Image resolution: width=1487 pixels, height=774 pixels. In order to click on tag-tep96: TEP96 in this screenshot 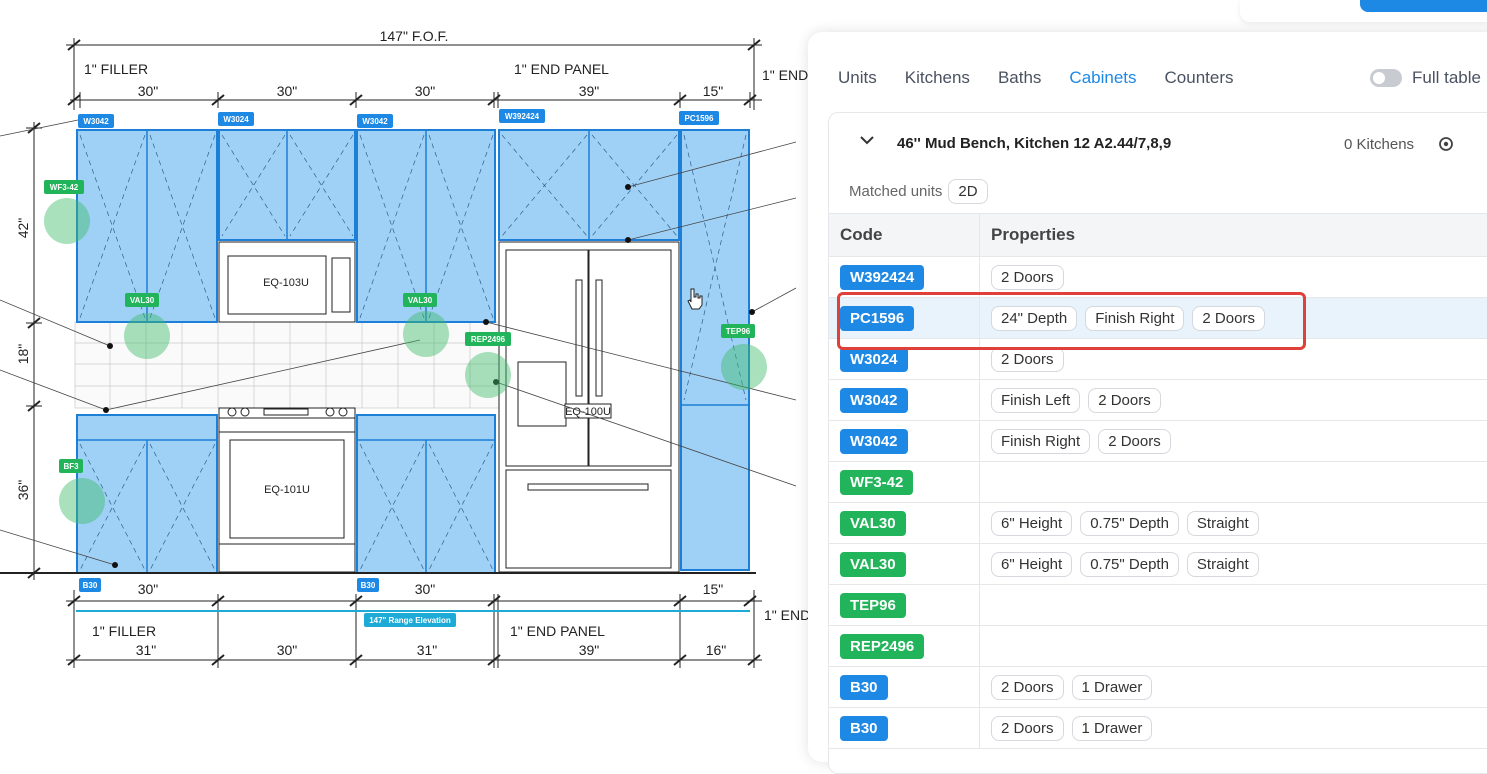, I will do `click(738, 331)`.